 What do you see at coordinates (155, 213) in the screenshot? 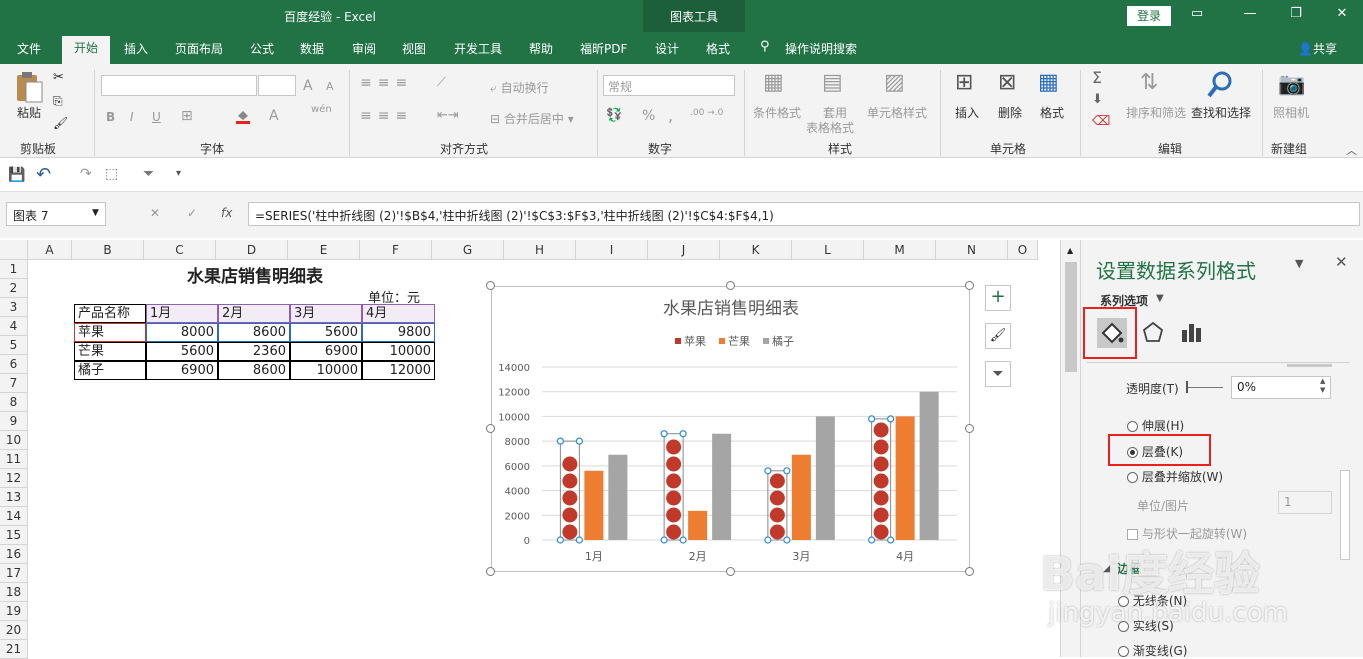
I see `cancel-formula-button: ✕` at bounding box center [155, 213].